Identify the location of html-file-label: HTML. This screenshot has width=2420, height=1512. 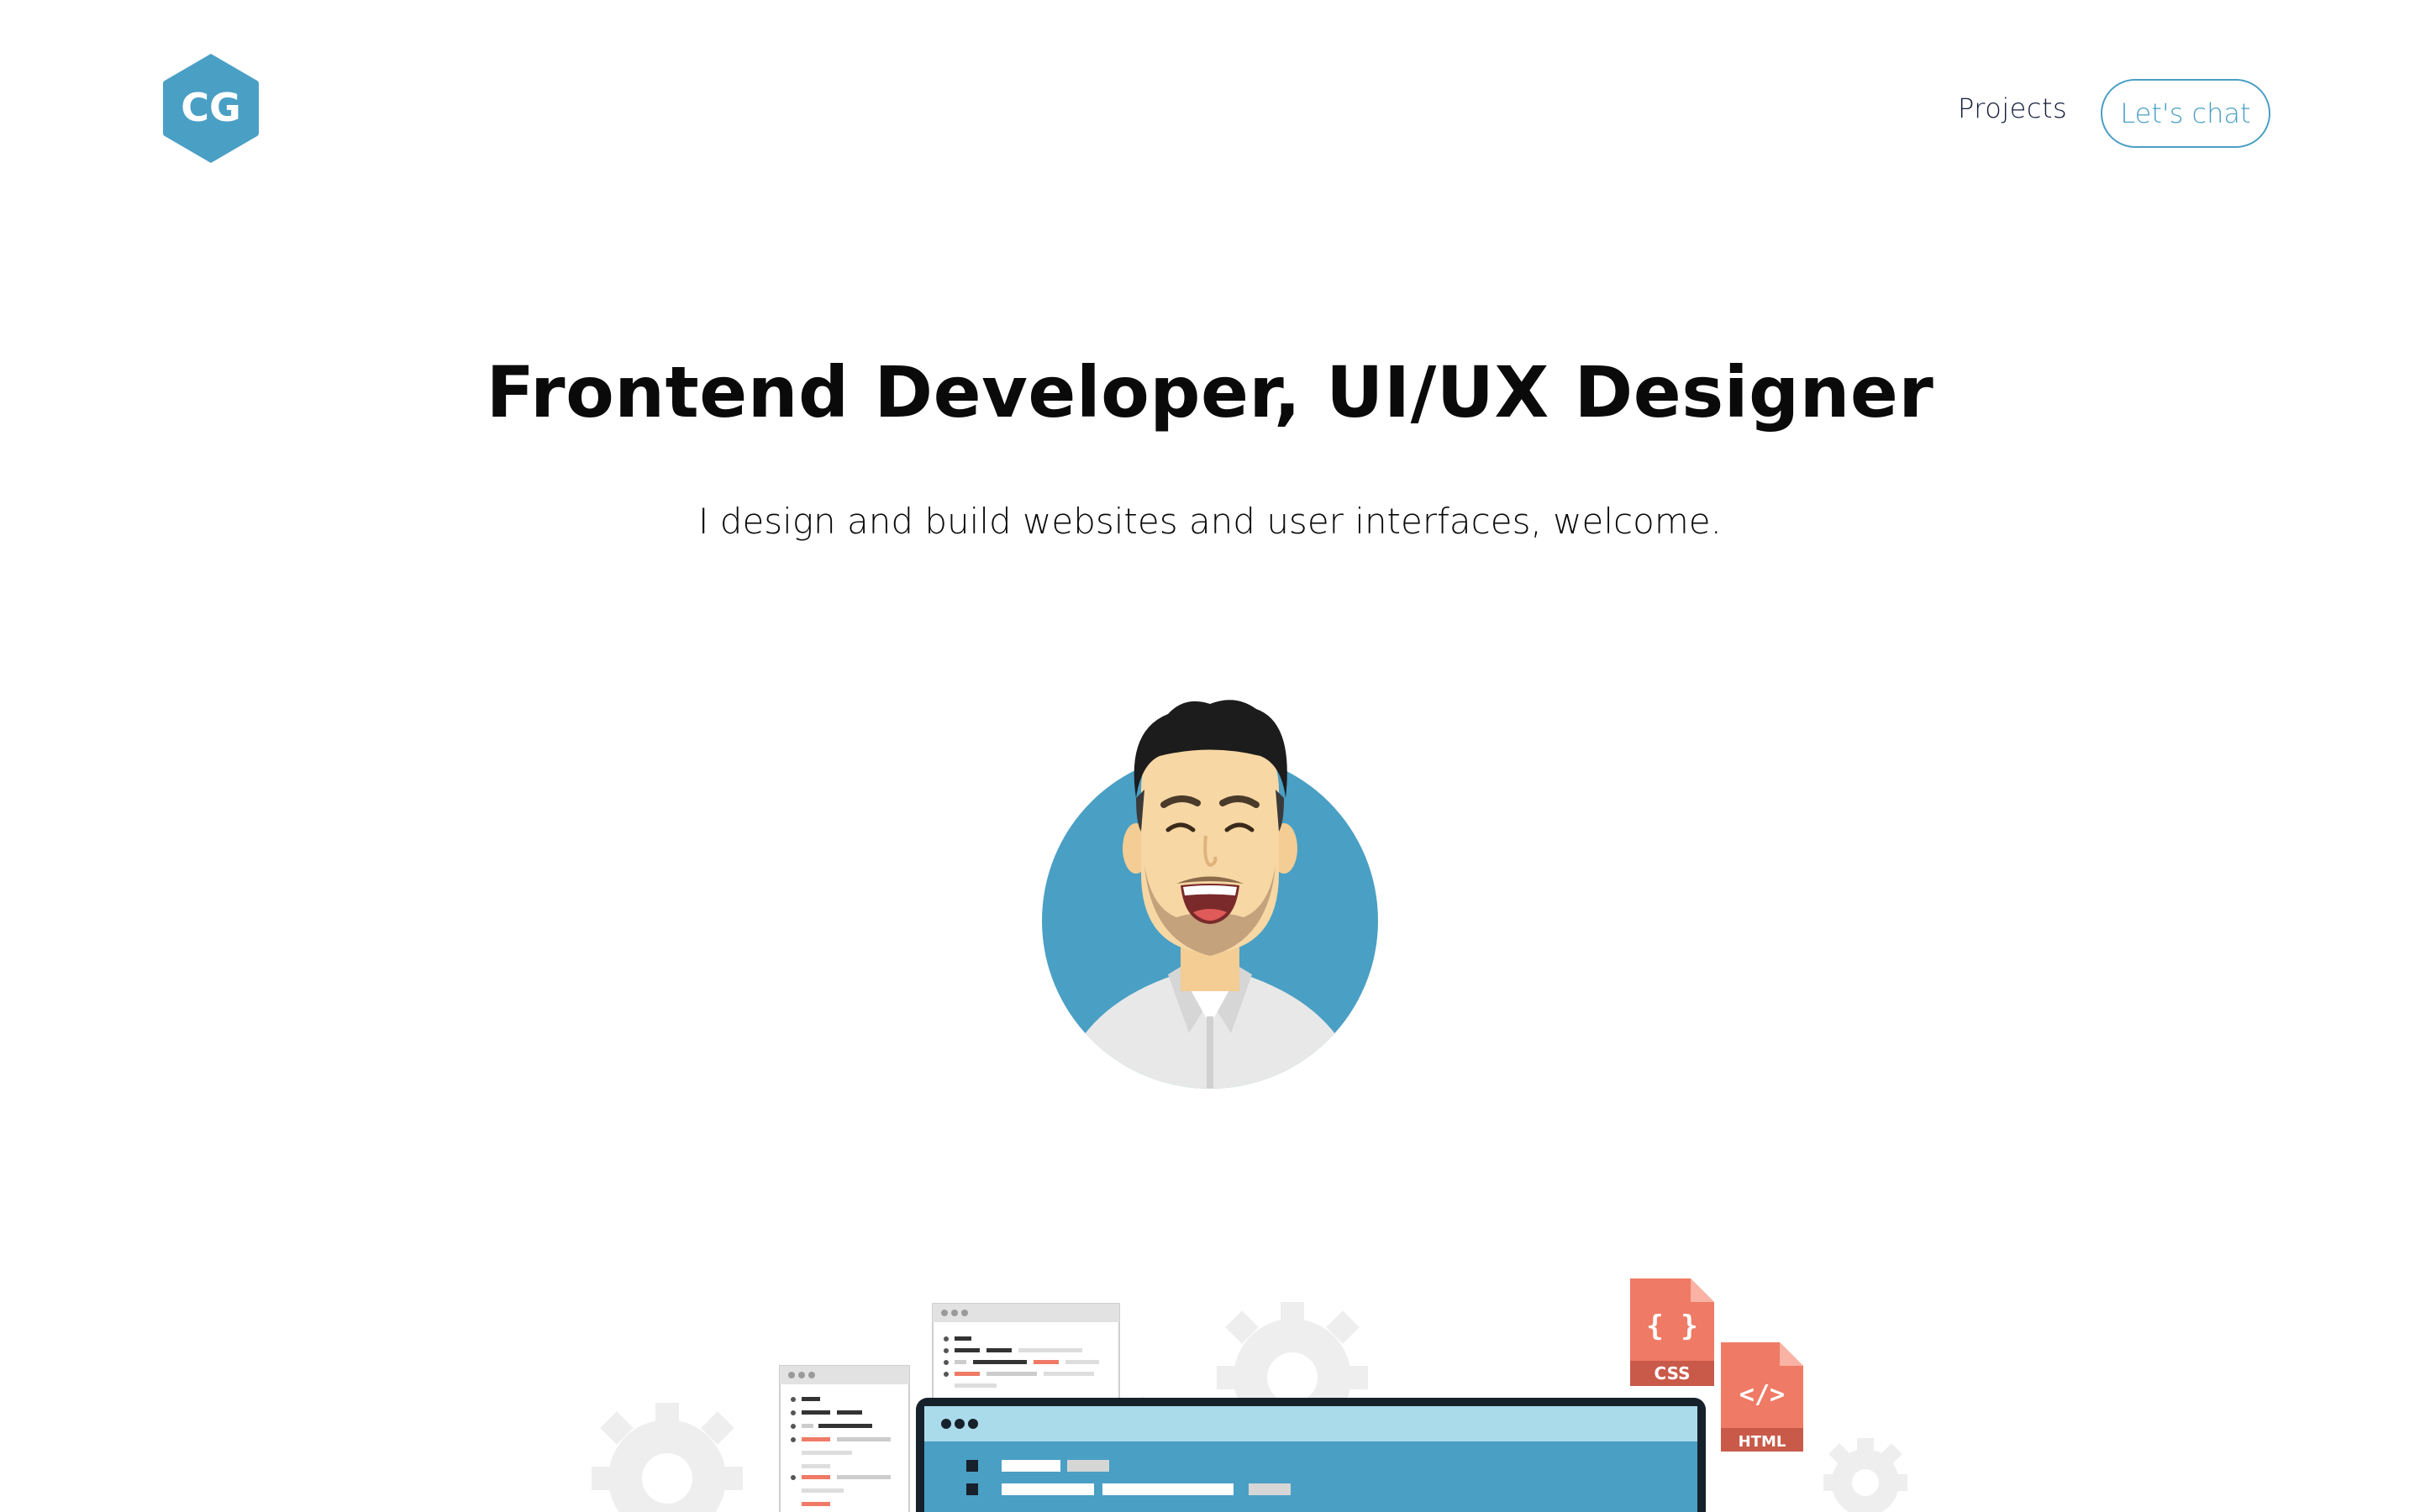
(1762, 1442).